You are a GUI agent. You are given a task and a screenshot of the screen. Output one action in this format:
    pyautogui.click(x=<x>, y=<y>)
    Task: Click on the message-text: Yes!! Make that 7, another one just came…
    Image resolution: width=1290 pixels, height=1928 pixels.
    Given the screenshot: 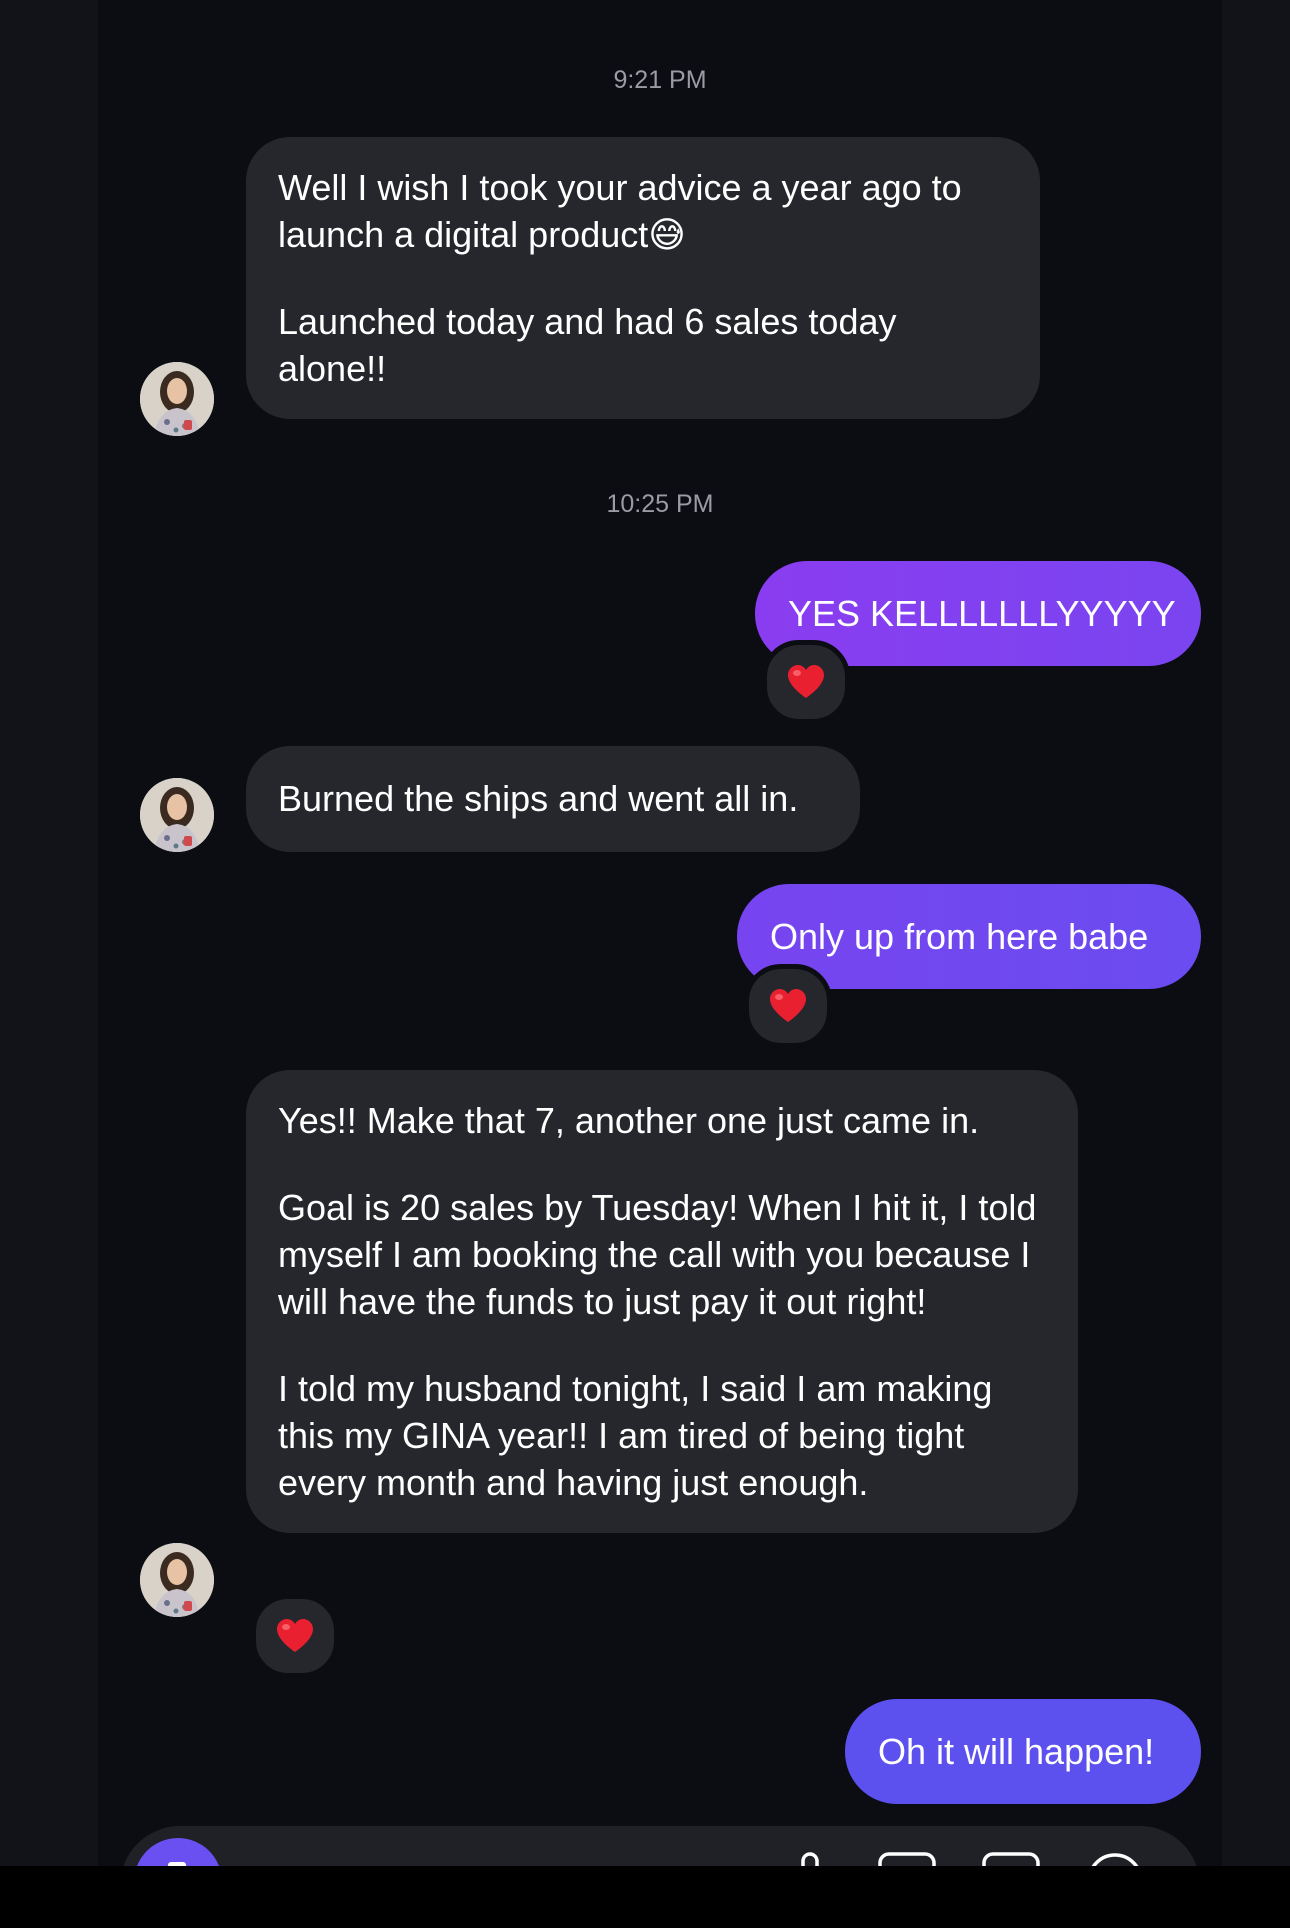 What is the action you would take?
    pyautogui.click(x=629, y=1120)
    